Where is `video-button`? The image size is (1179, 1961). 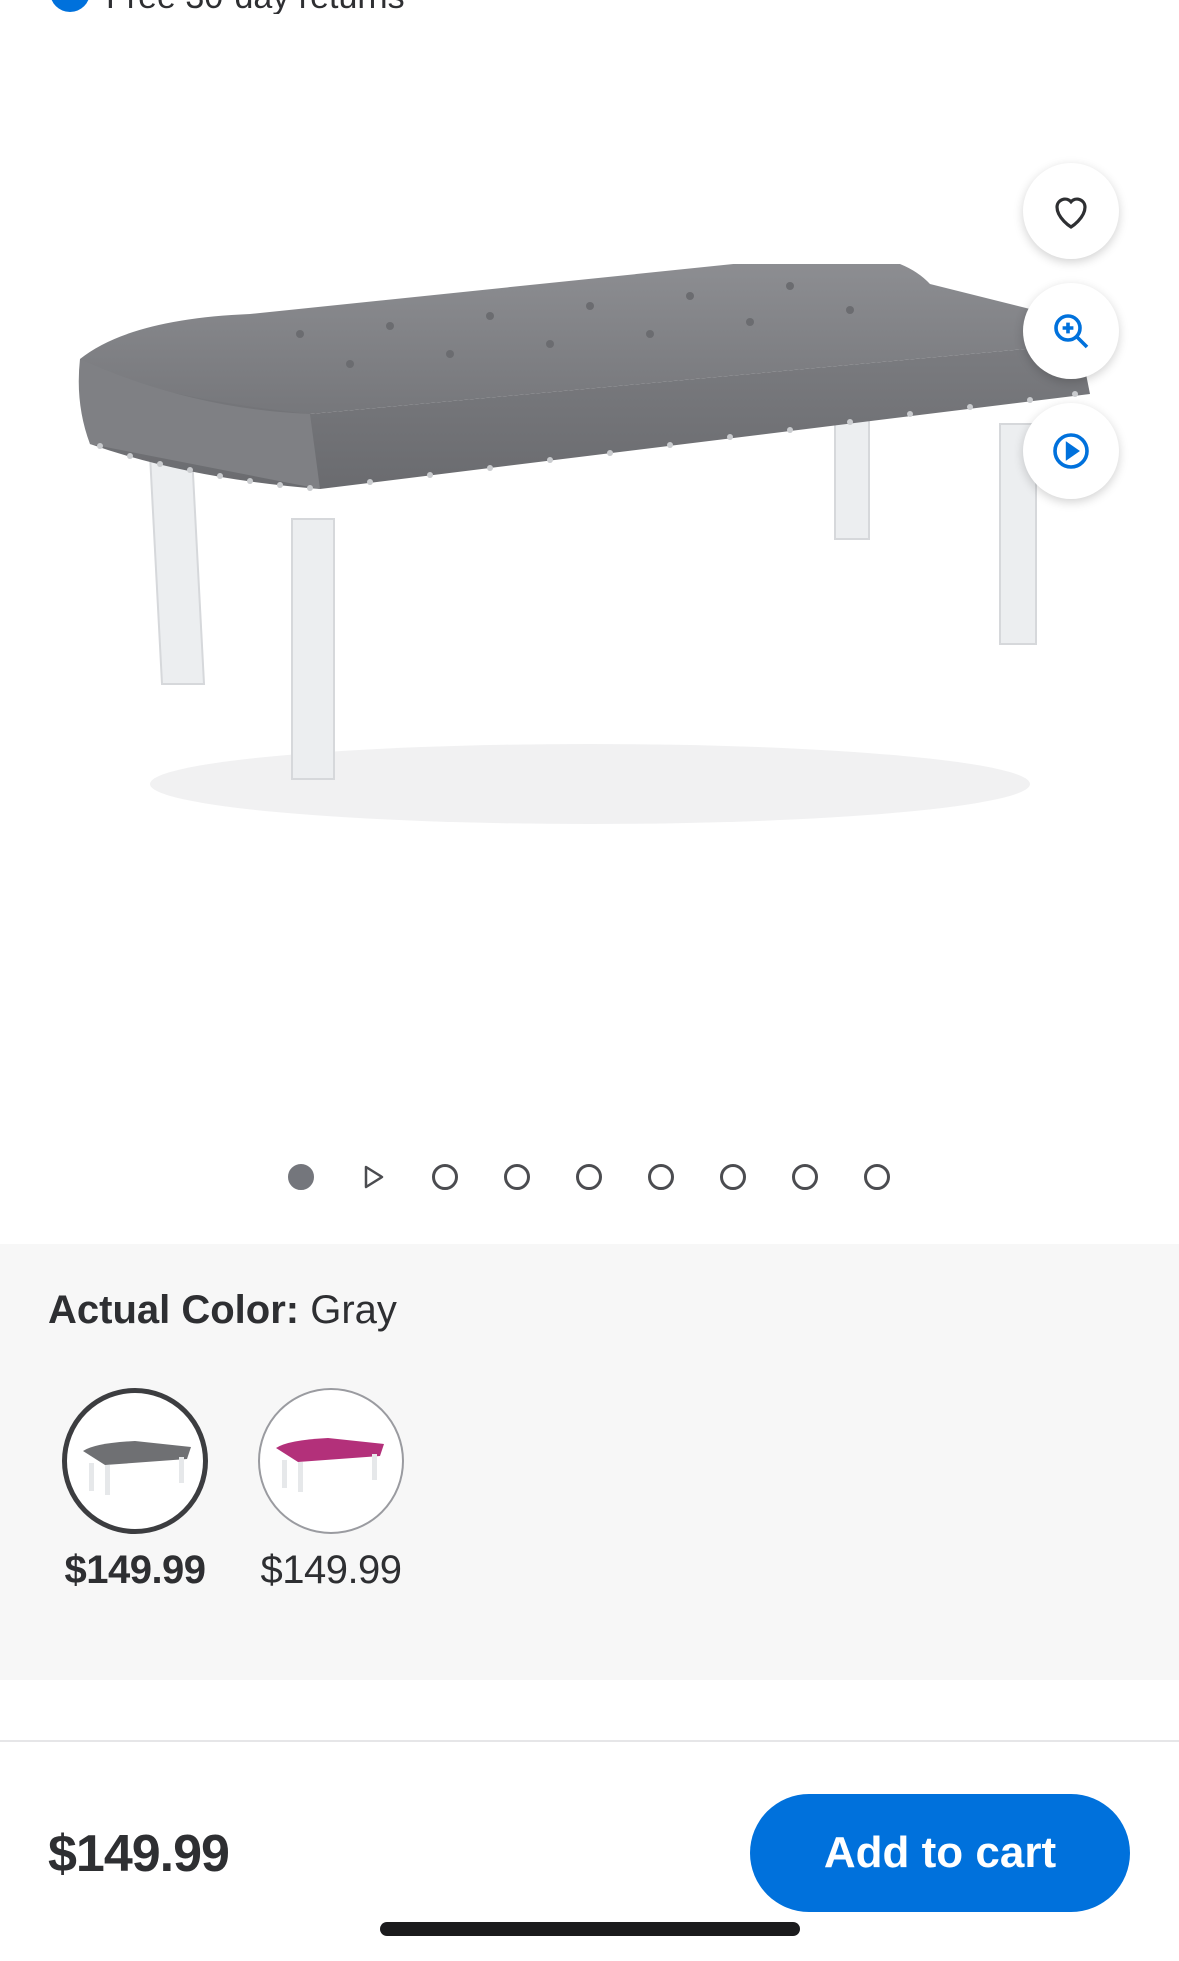 video-button is located at coordinates (1071, 451).